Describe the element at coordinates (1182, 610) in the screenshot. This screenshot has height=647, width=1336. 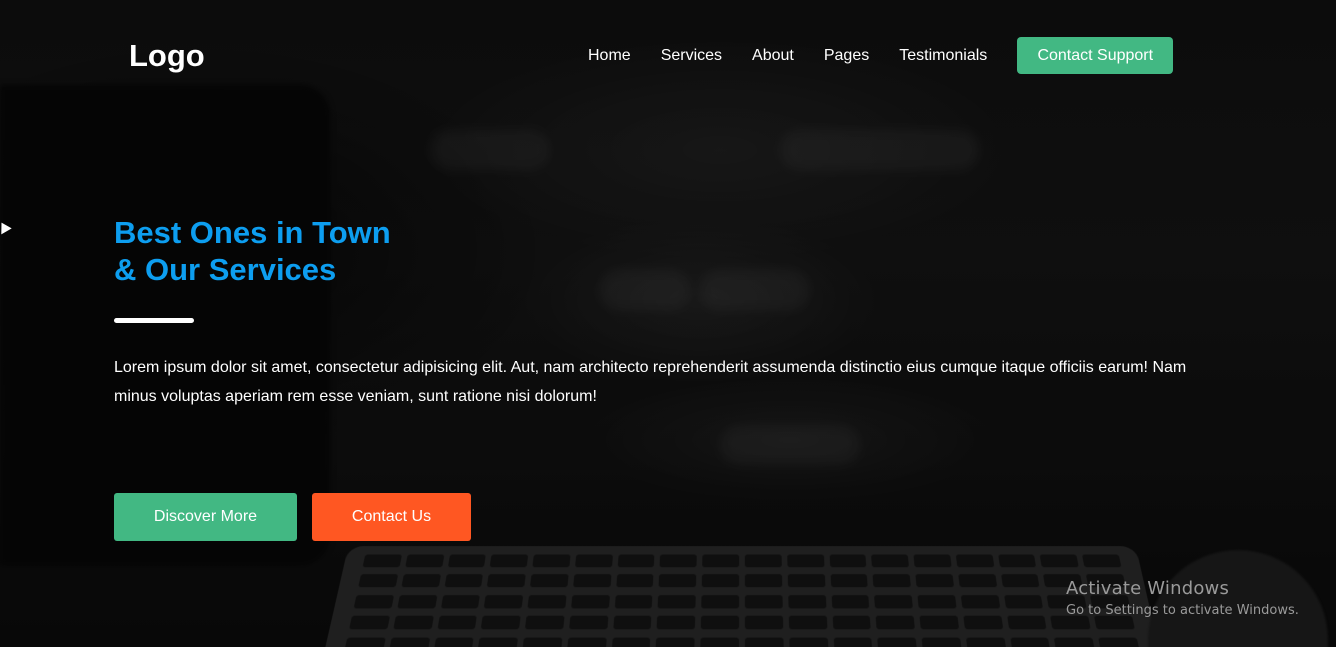
I see `watermark-subtitle: Go to Settings to activate Windows.` at that location.